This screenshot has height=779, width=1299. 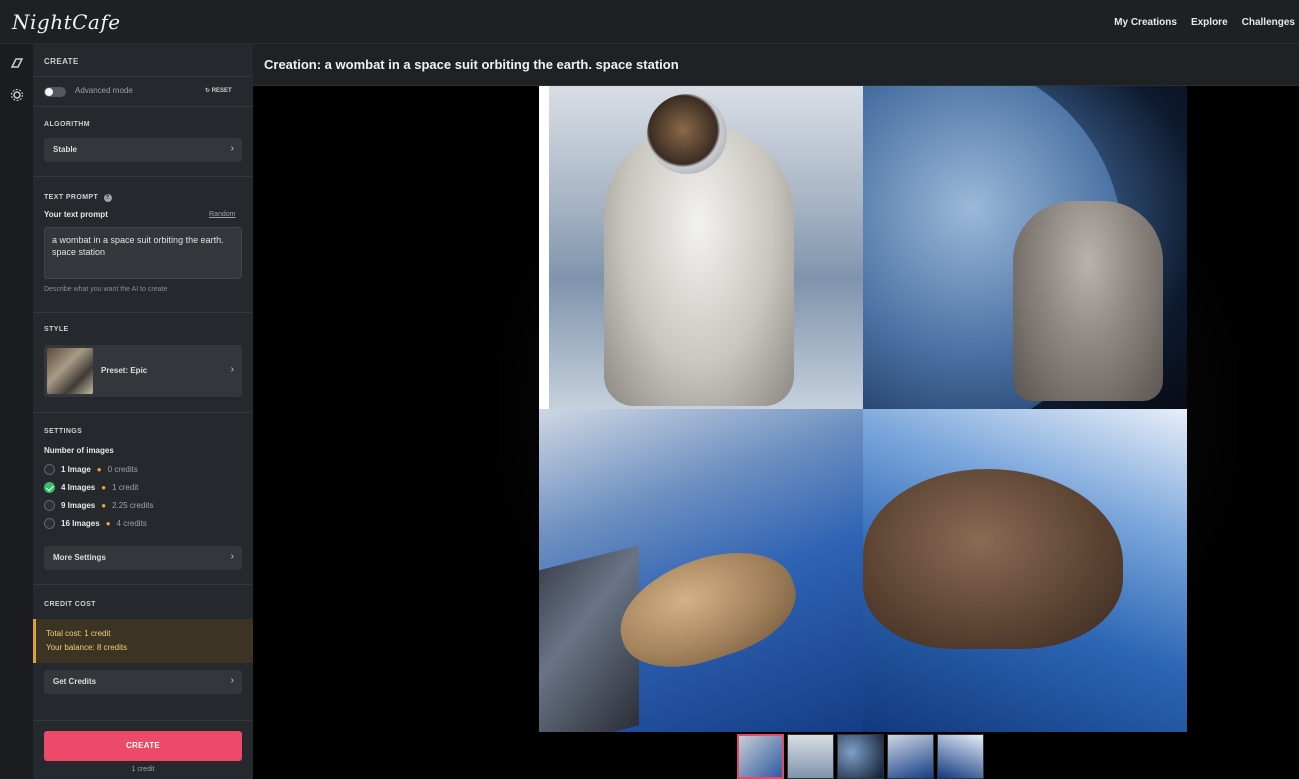 What do you see at coordinates (67, 124) in the screenshot?
I see `algorithm-title: ALGORITHM` at bounding box center [67, 124].